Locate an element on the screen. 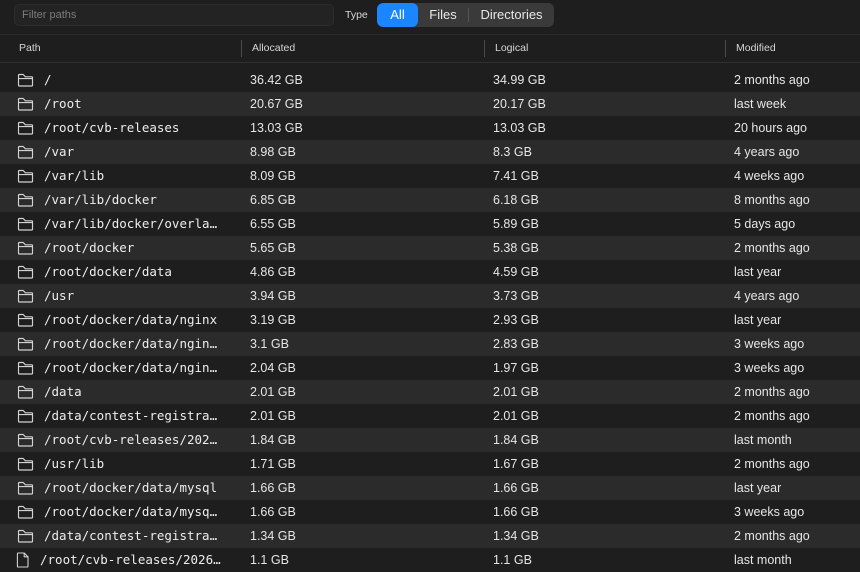  column-header-modified: Modified is located at coordinates (756, 48).